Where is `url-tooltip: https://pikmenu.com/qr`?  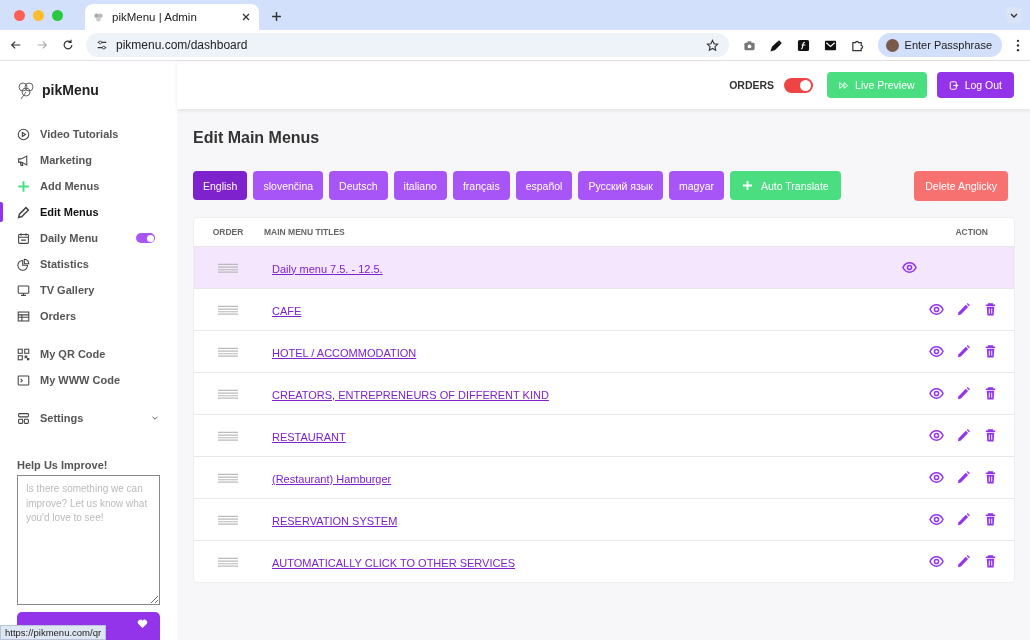 url-tooltip: https://pikmenu.com/qr is located at coordinates (53, 632).